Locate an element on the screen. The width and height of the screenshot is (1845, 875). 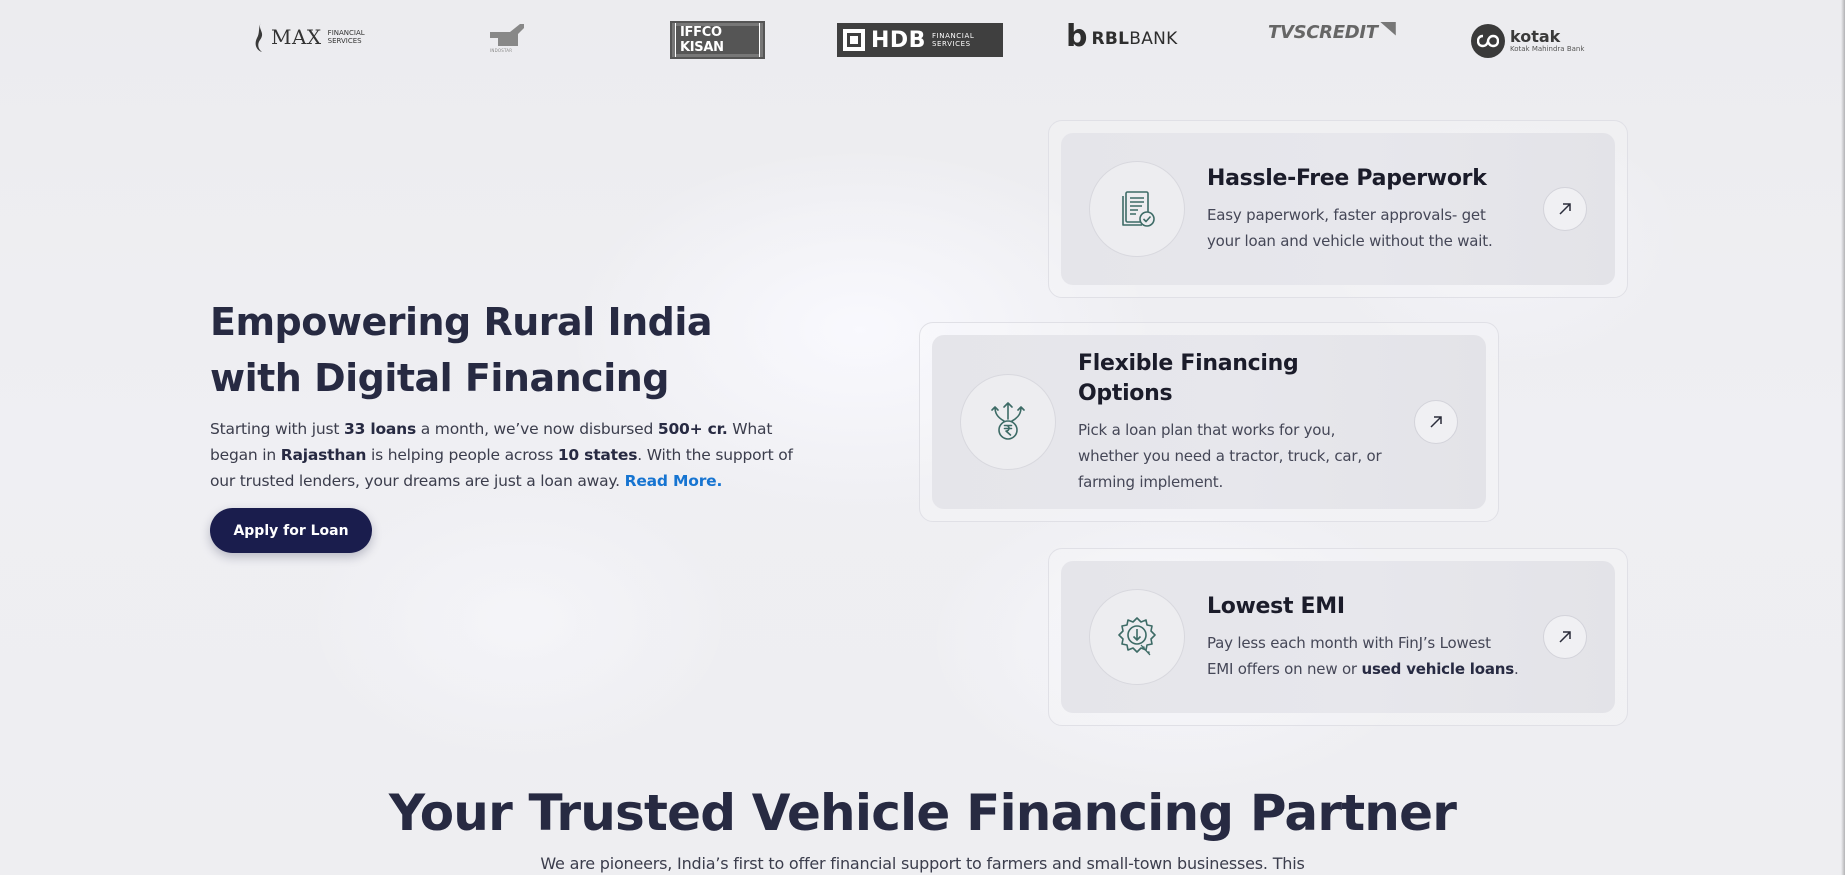
trusted-partner-heading: Your Trusted Vehicle Financing Partner is located at coordinates (922, 813).